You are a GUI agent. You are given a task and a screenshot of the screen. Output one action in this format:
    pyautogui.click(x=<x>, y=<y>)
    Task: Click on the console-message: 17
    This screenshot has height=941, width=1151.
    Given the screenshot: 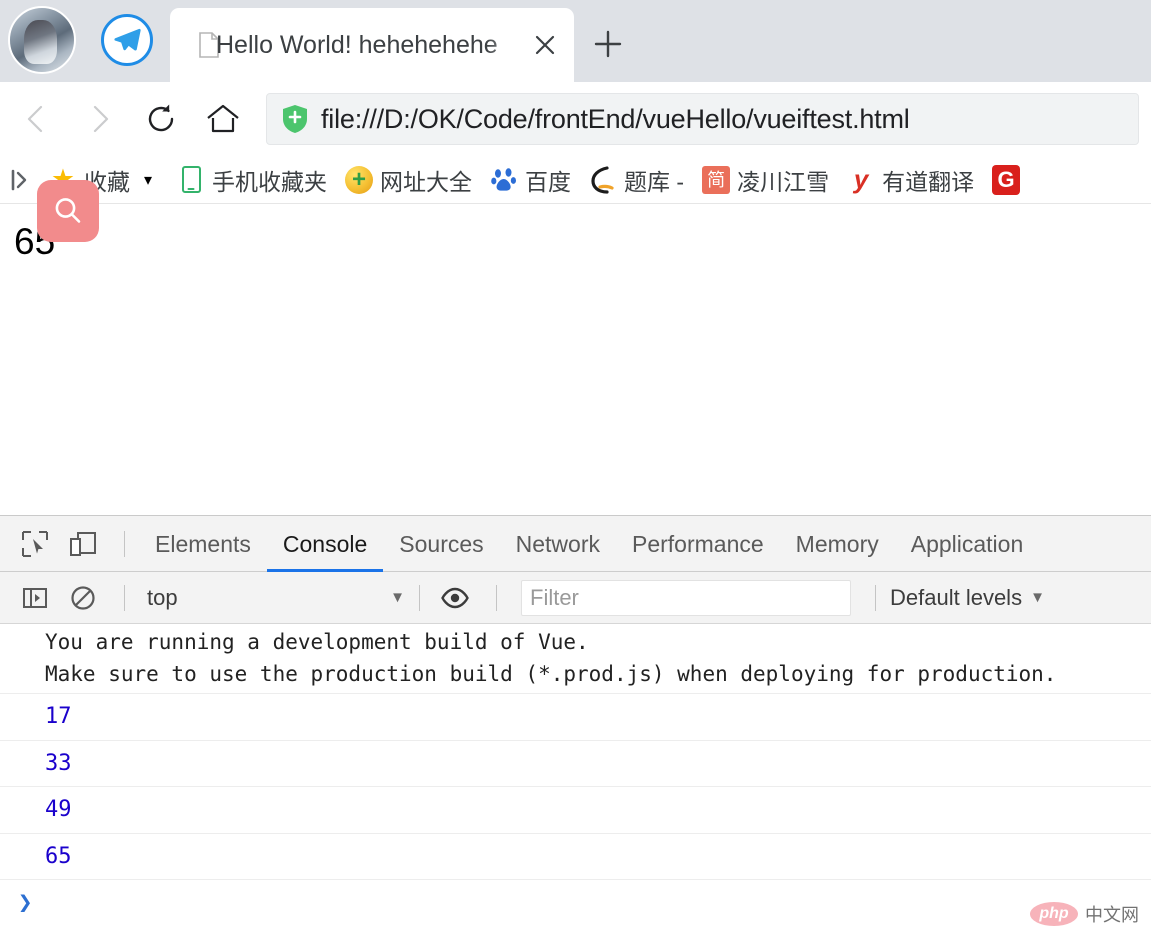 What is the action you would take?
    pyautogui.click(x=575, y=717)
    